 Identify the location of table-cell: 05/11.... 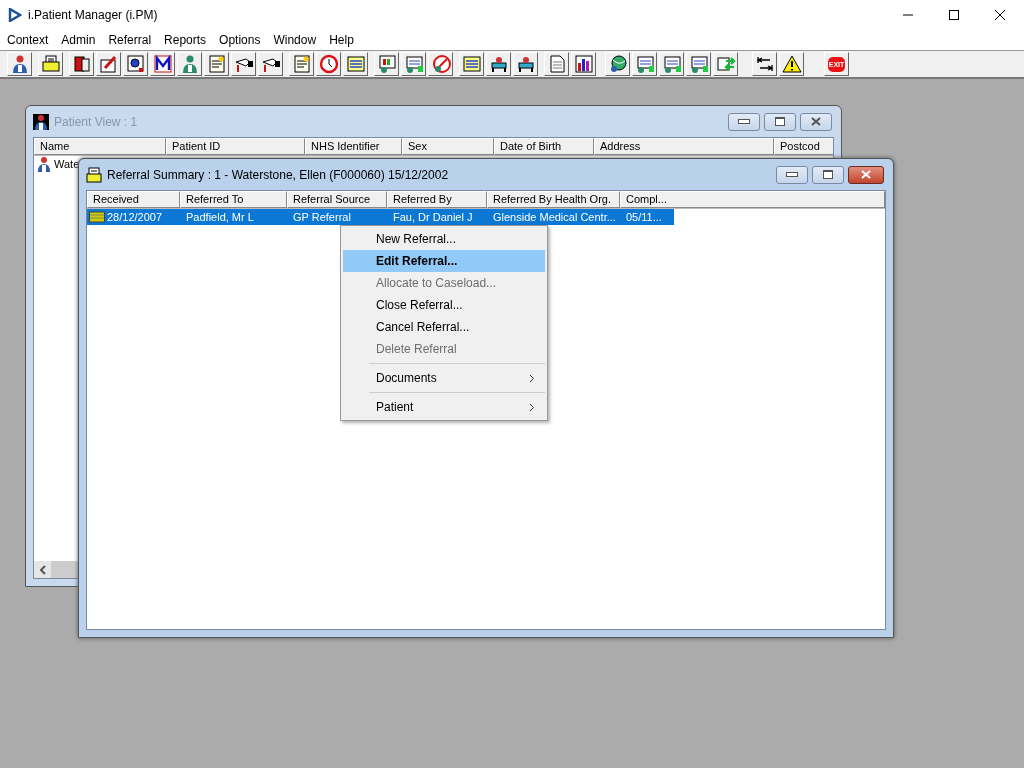
(644, 217).